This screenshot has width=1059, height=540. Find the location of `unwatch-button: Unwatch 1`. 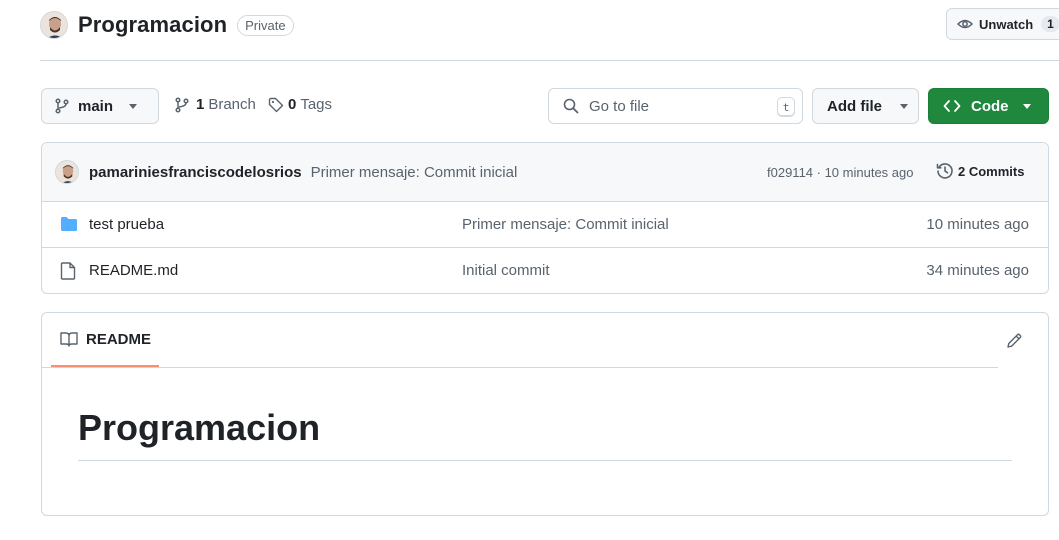

unwatch-button: Unwatch 1 is located at coordinates (1002, 24).